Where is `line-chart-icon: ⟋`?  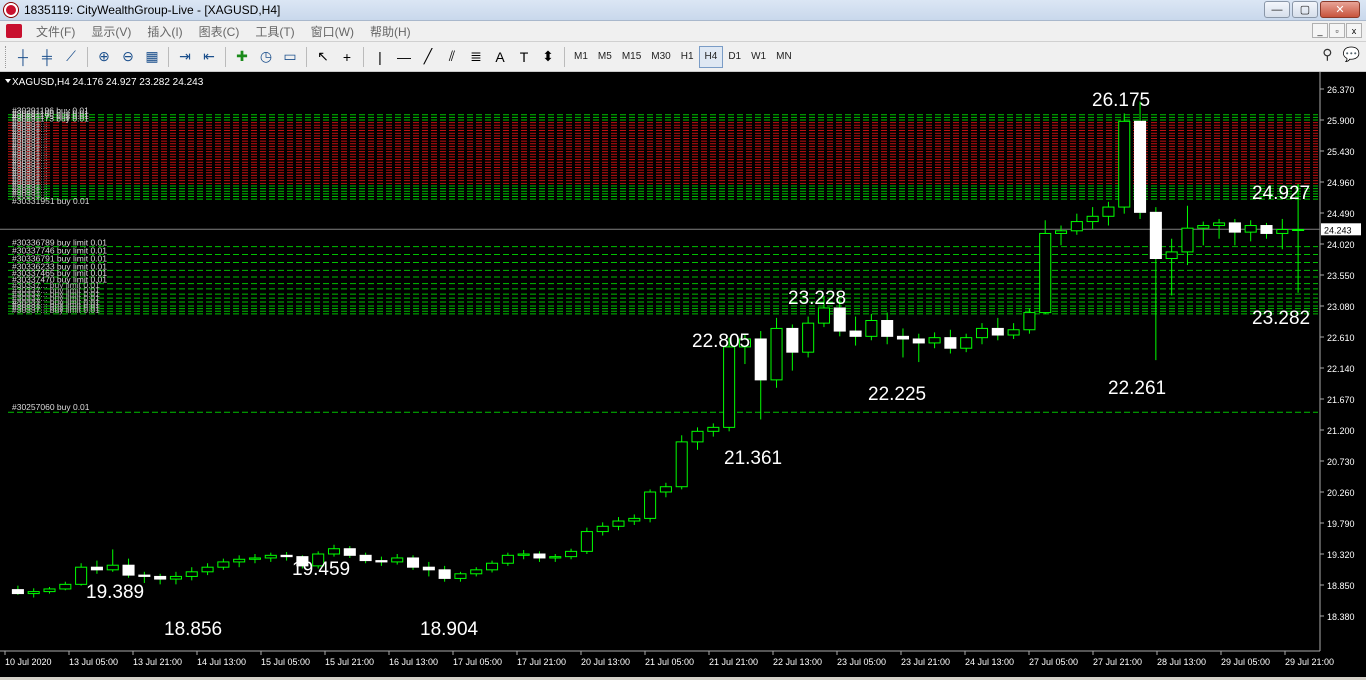 line-chart-icon: ⟋ is located at coordinates (71, 57).